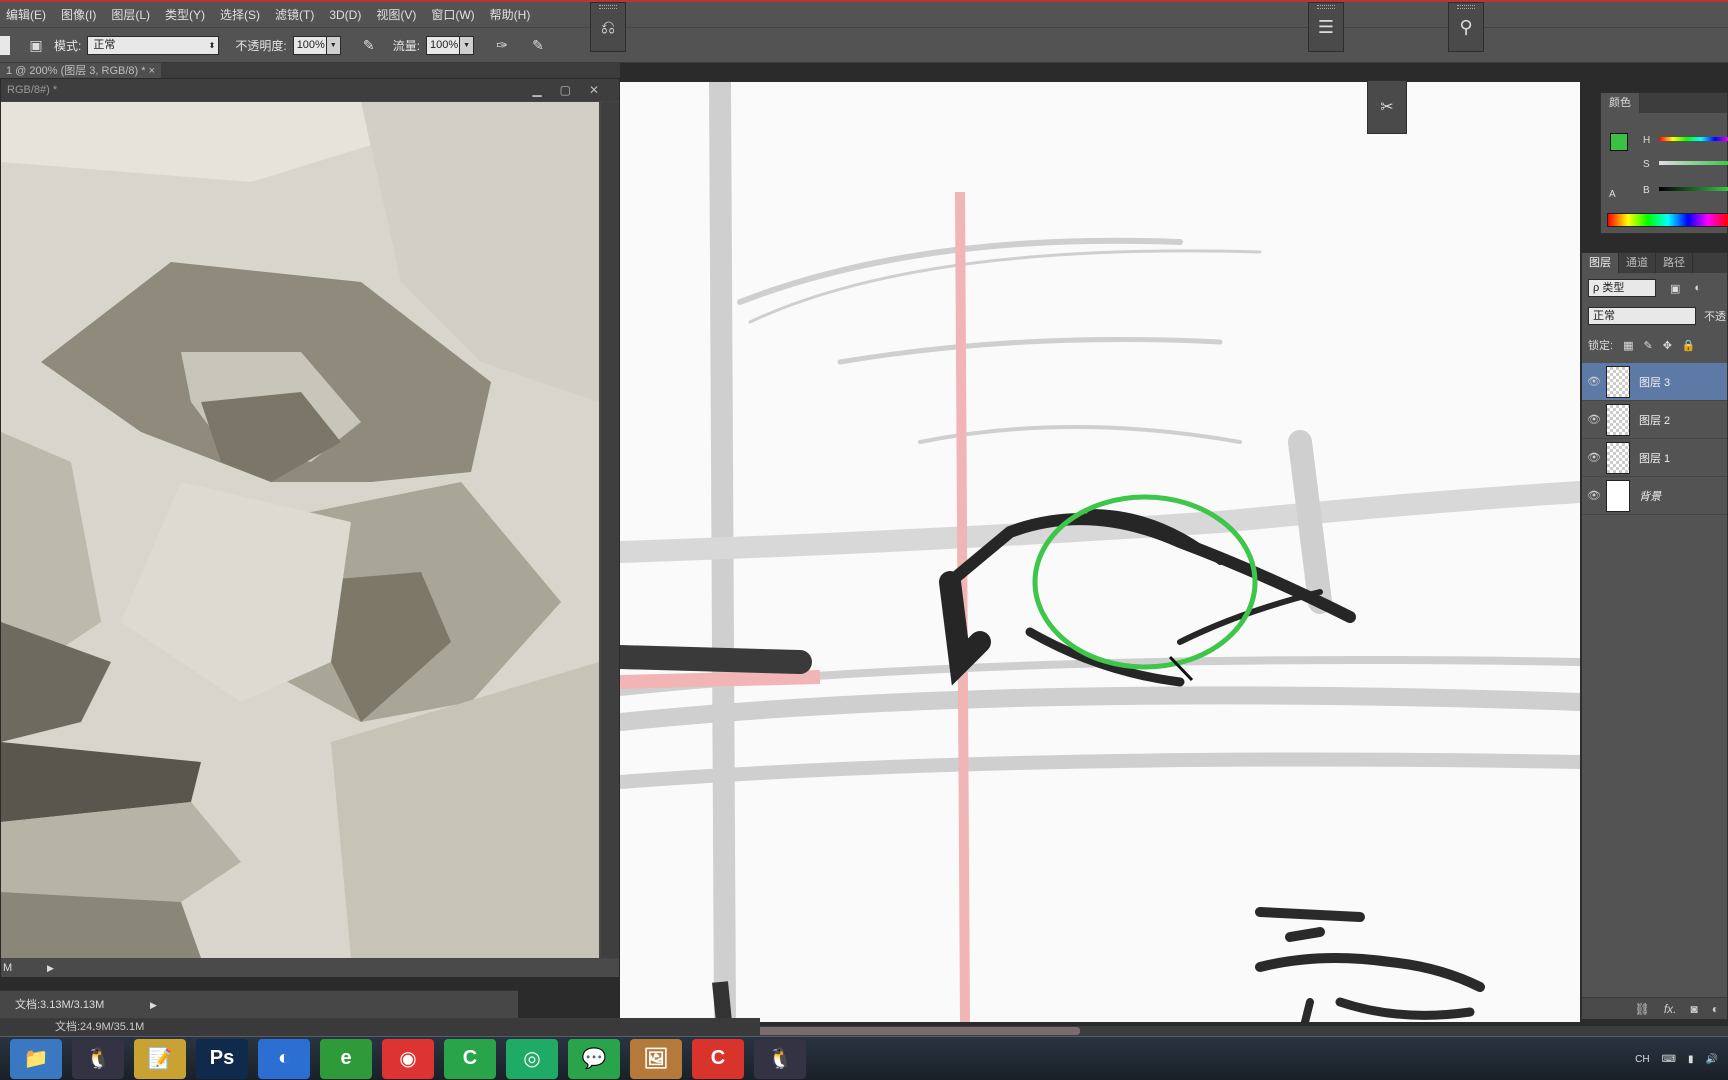 The image size is (1728, 1080). What do you see at coordinates (294, 14) in the screenshot?
I see `menu-item: 滤镜(T)` at bounding box center [294, 14].